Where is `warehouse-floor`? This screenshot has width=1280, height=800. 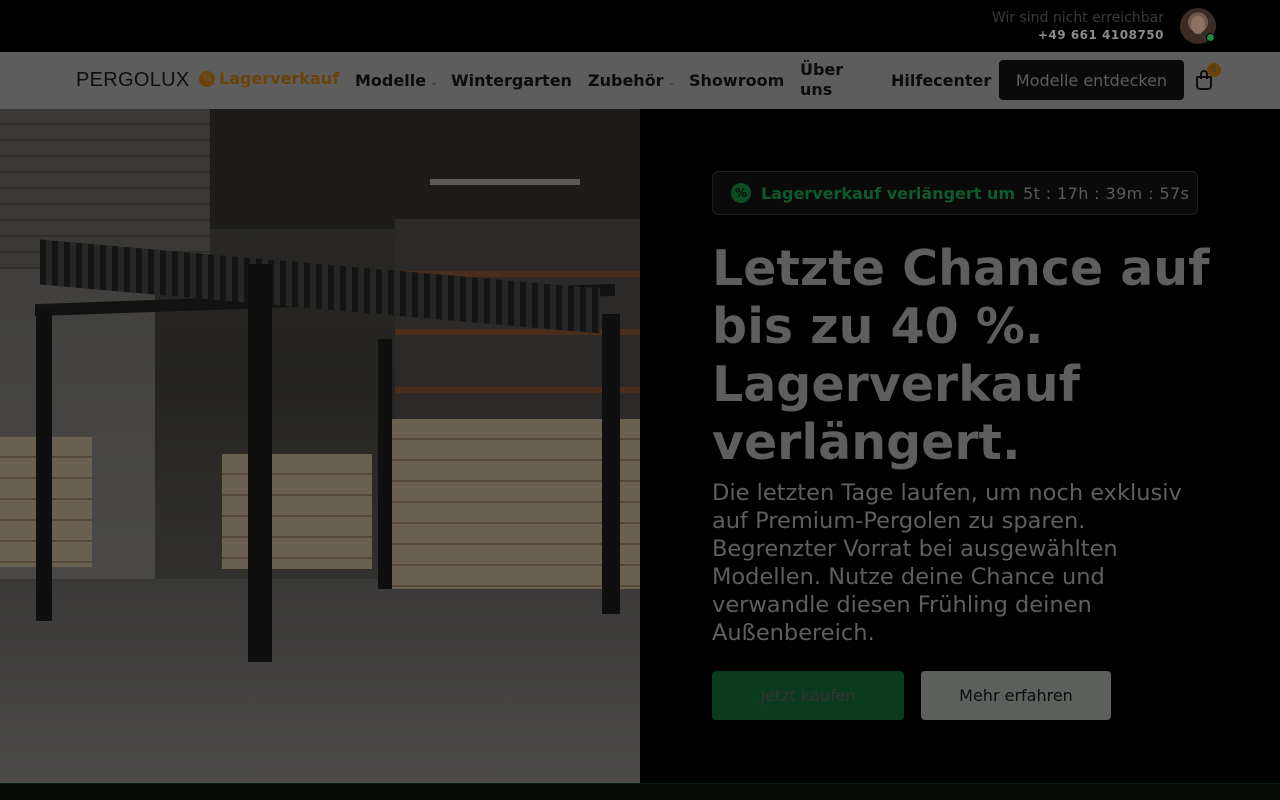 warehouse-floor is located at coordinates (320, 681).